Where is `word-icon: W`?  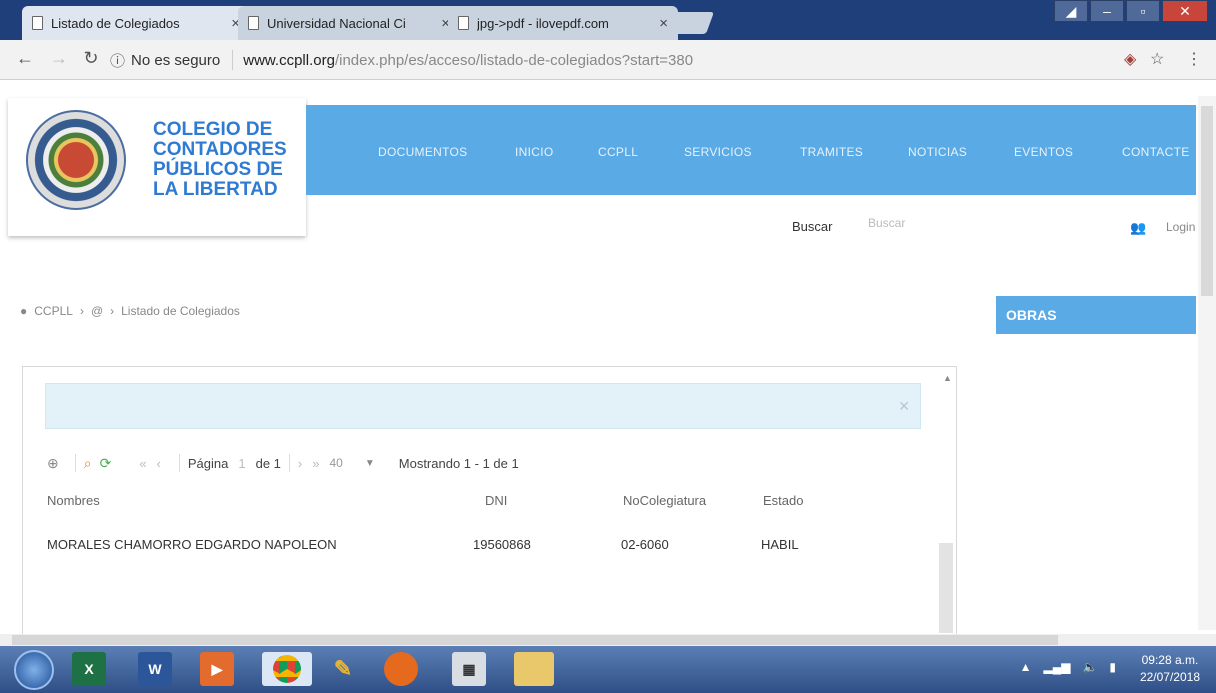 word-icon: W is located at coordinates (155, 669).